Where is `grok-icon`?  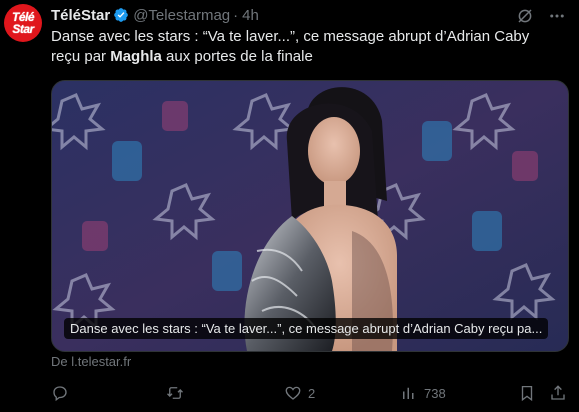
grok-icon is located at coordinates (525, 16).